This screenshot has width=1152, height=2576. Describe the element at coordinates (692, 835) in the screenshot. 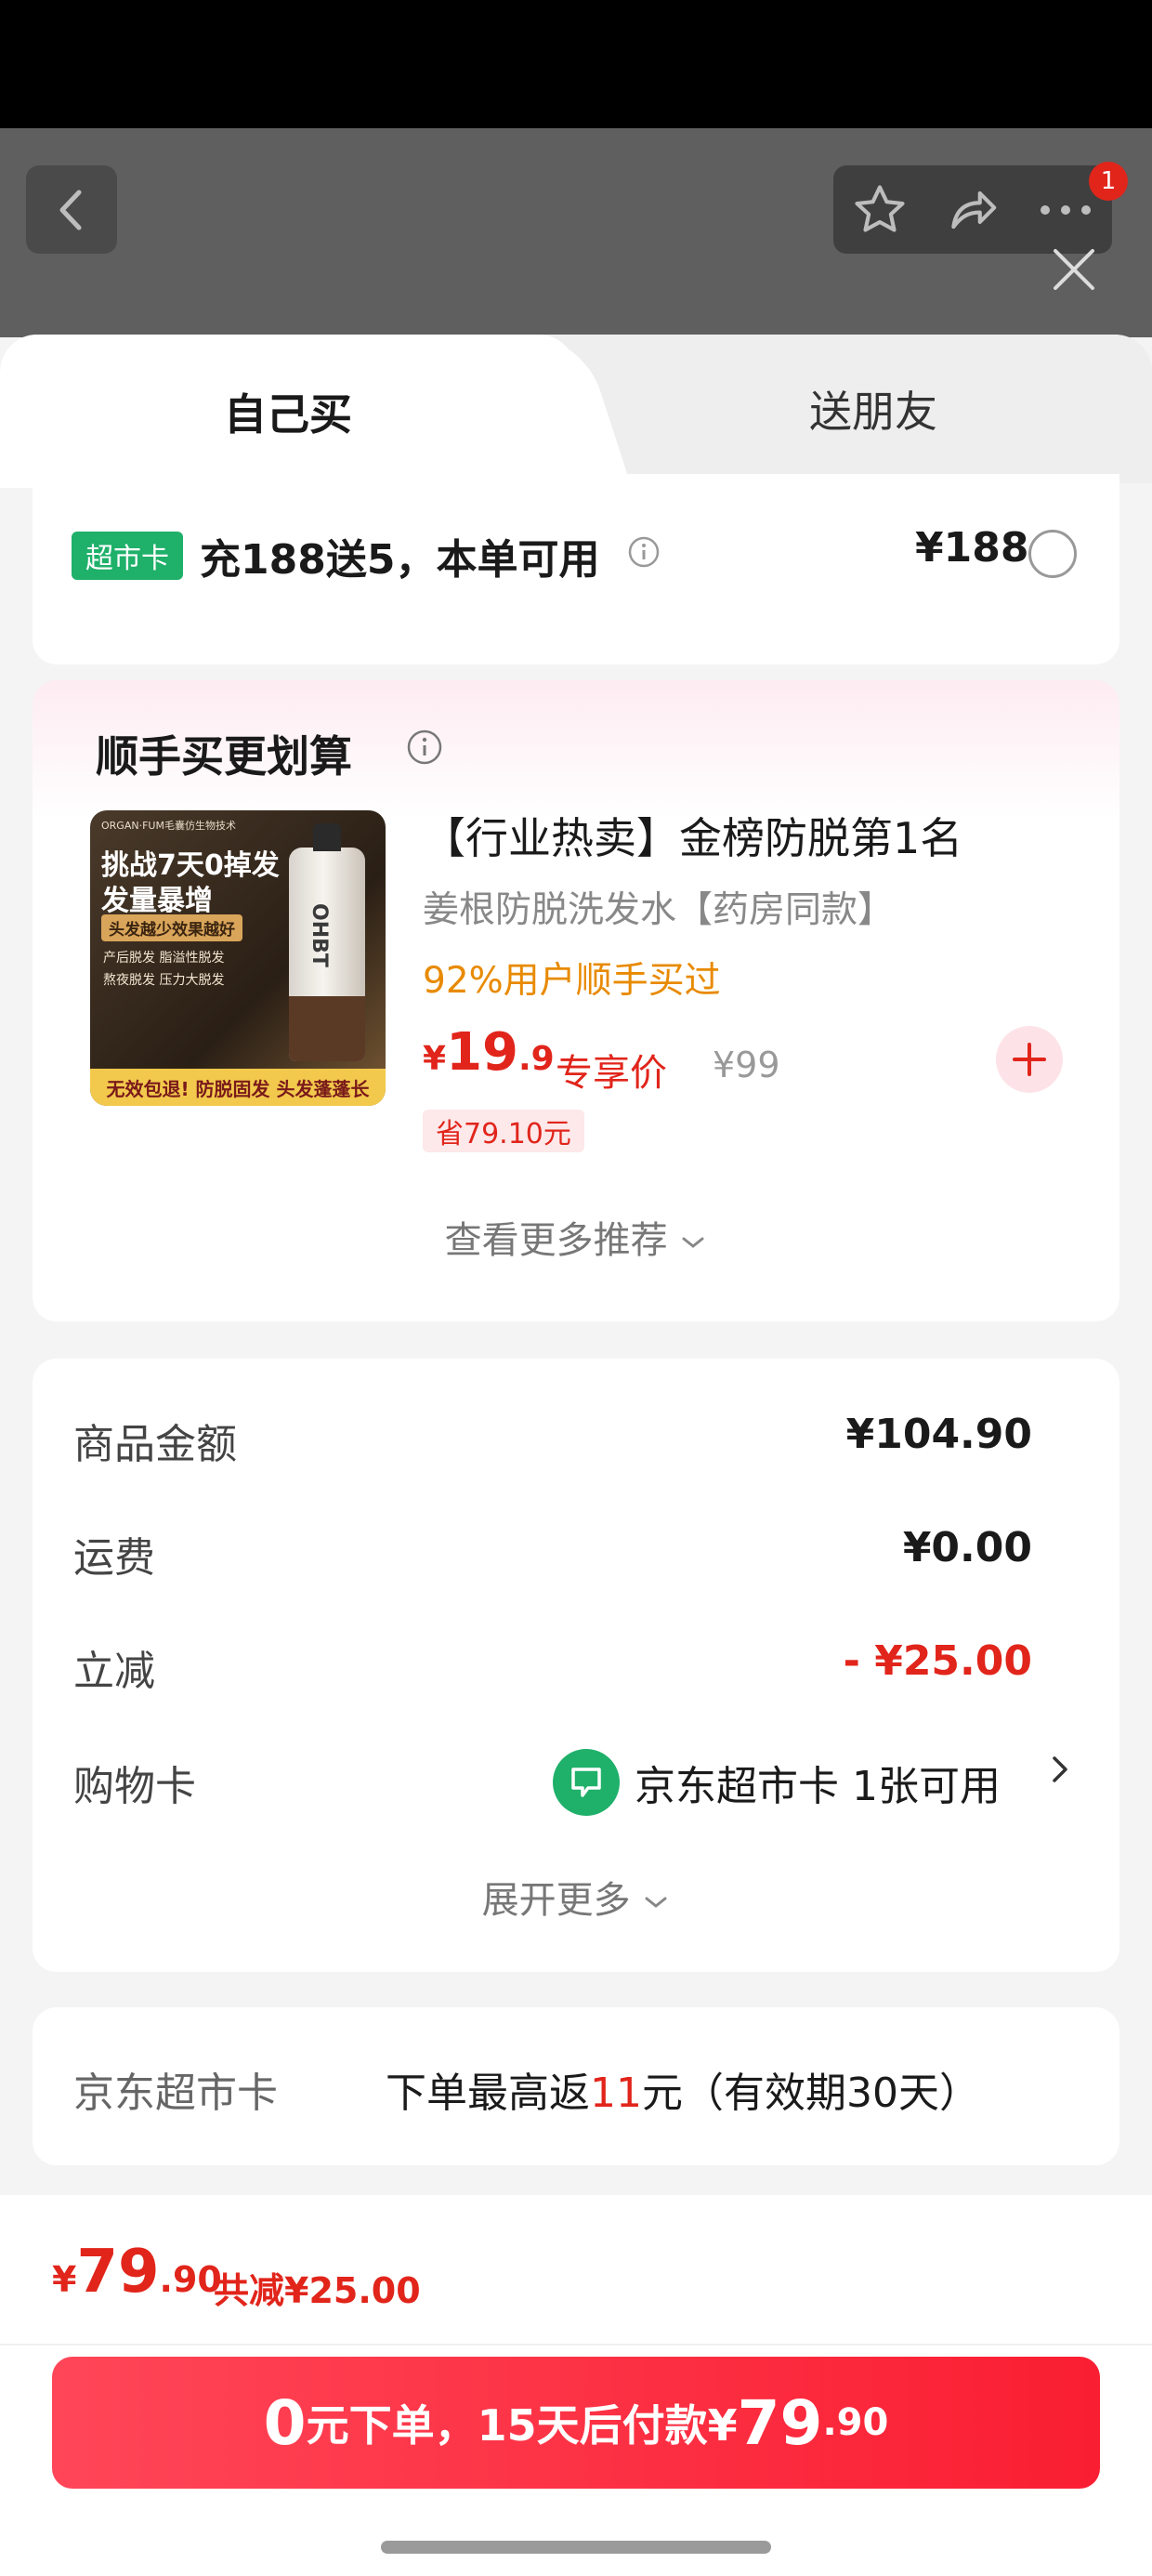

I see `product-title: 【行业热卖】金榜防脱第1名` at that location.